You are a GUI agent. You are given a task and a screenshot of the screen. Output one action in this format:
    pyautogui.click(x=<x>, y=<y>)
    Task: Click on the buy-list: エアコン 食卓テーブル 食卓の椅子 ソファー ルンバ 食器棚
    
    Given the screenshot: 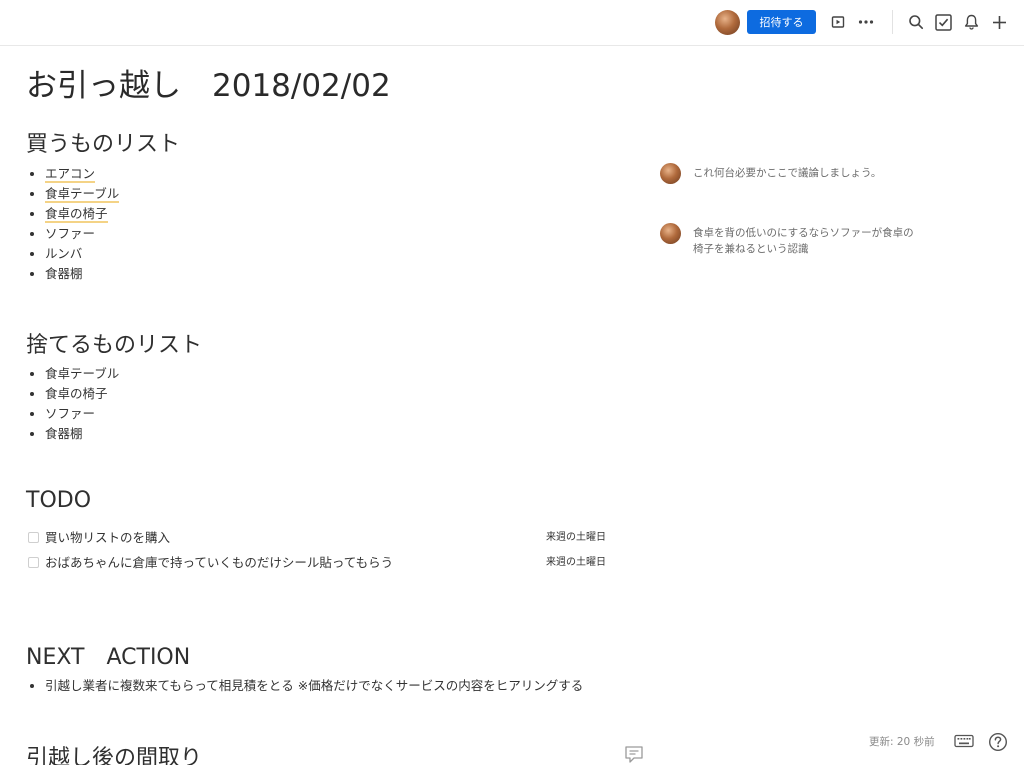 What is the action you would take?
    pyautogui.click(x=74, y=224)
    